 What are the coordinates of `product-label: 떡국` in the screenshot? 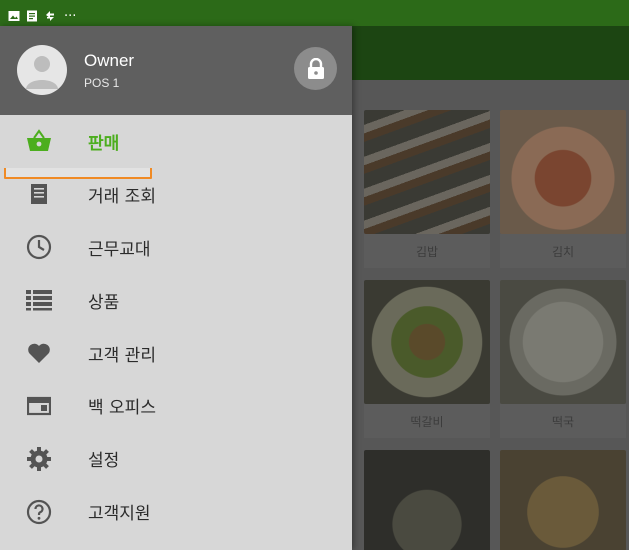 It's located at (563, 421).